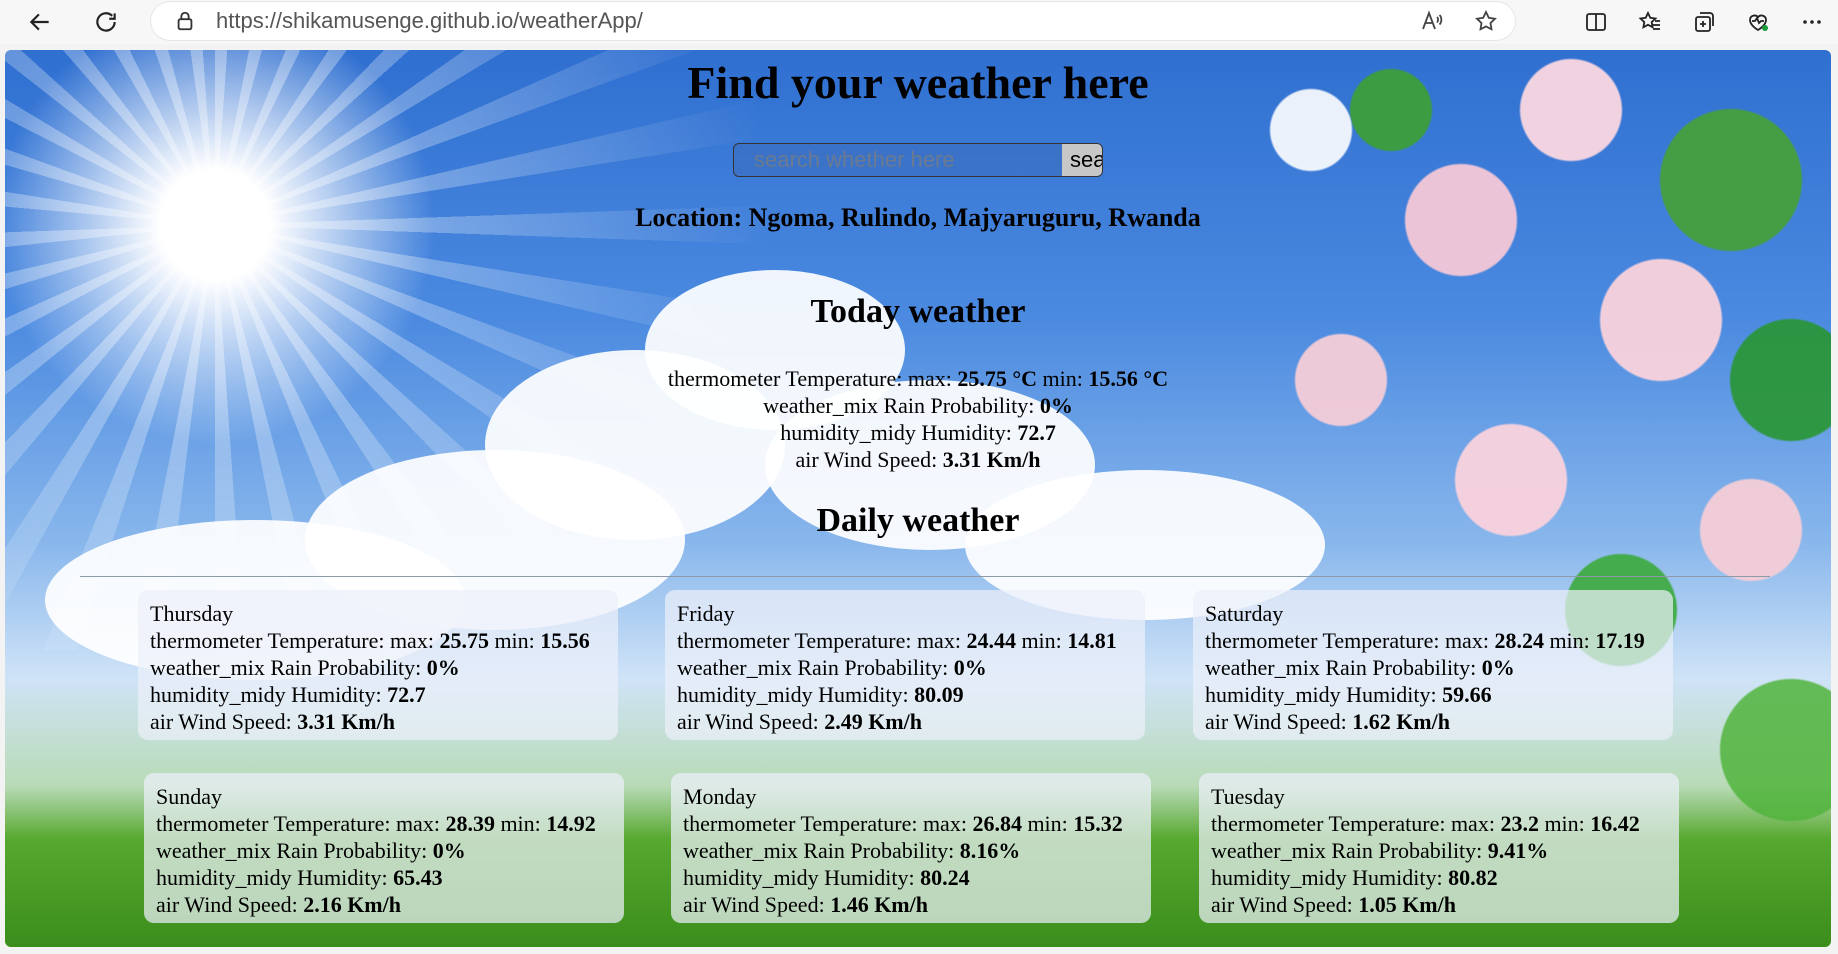  I want to click on search-input, so click(898, 160).